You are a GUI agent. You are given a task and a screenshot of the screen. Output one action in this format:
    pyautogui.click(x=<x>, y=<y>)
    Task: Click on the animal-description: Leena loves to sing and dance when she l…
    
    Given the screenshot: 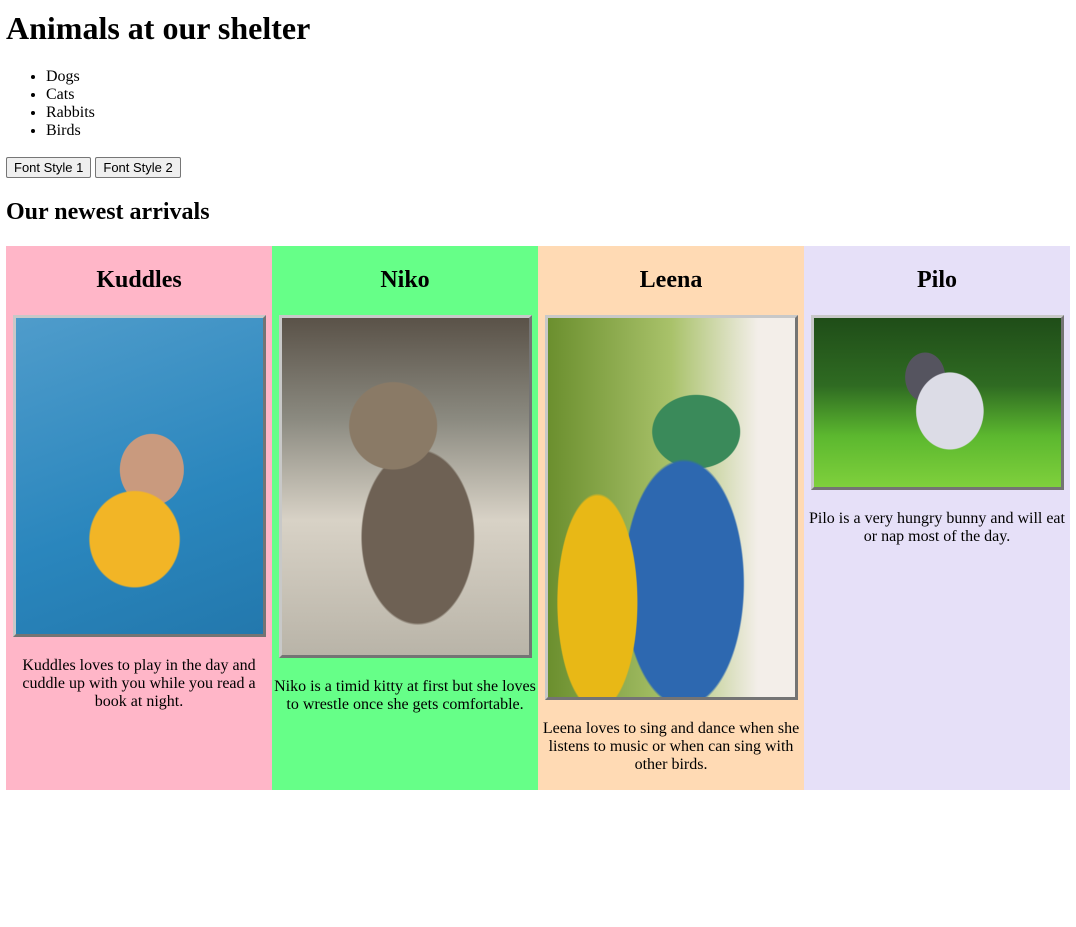 What is the action you would take?
    pyautogui.click(x=671, y=746)
    